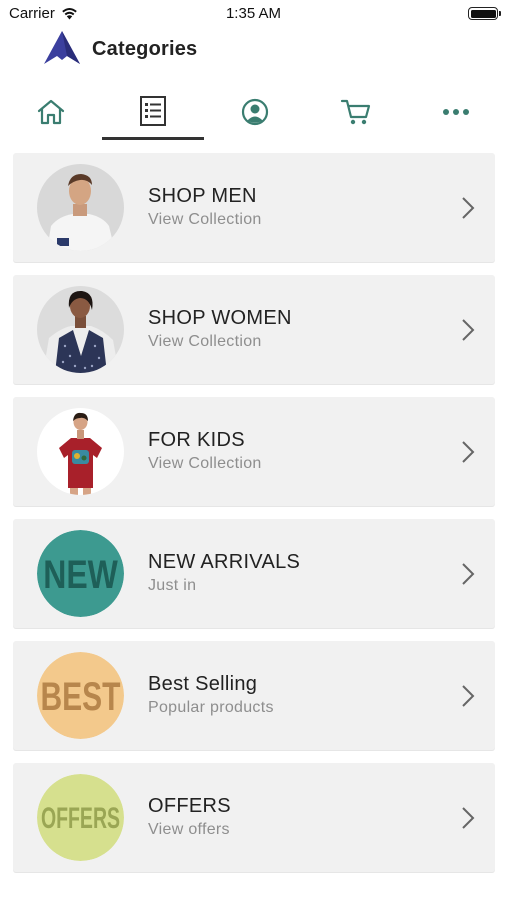 The image size is (507, 900). Describe the element at coordinates (254, 451) in the screenshot. I see `category-card-for-kids: FOR KIDS View Collection` at that location.